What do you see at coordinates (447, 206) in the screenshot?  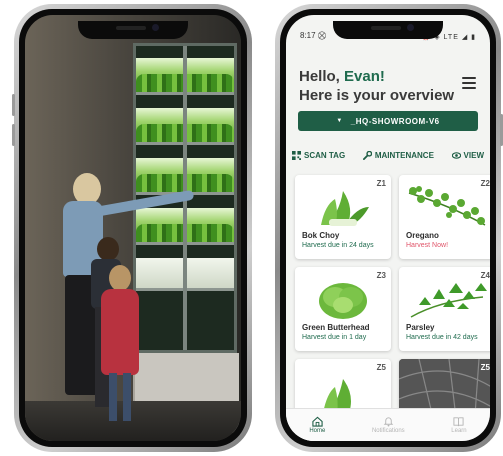 I see `oregano-image` at bounding box center [447, 206].